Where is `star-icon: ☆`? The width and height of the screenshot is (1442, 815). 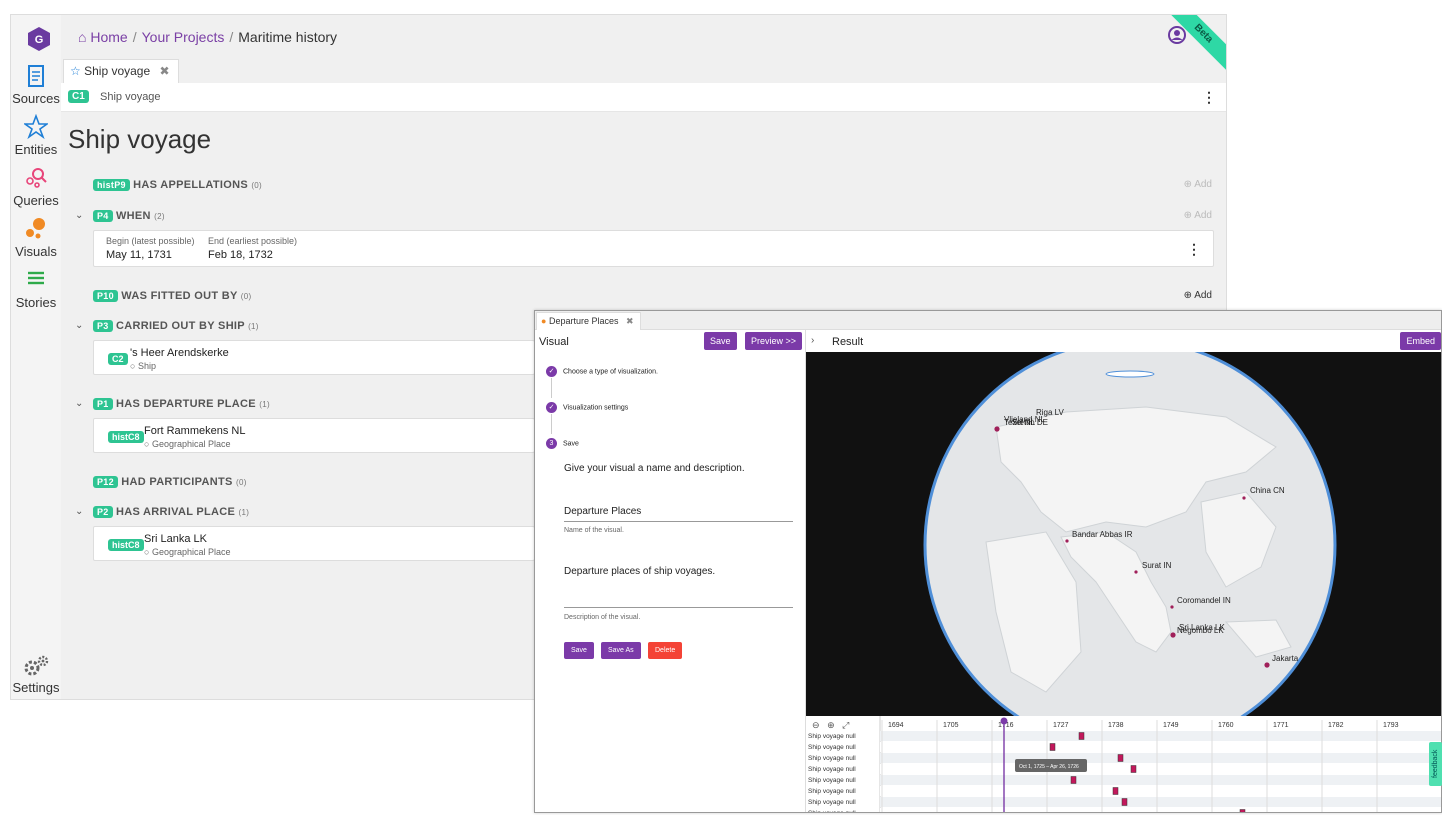
star-icon: ☆ is located at coordinates (75, 71).